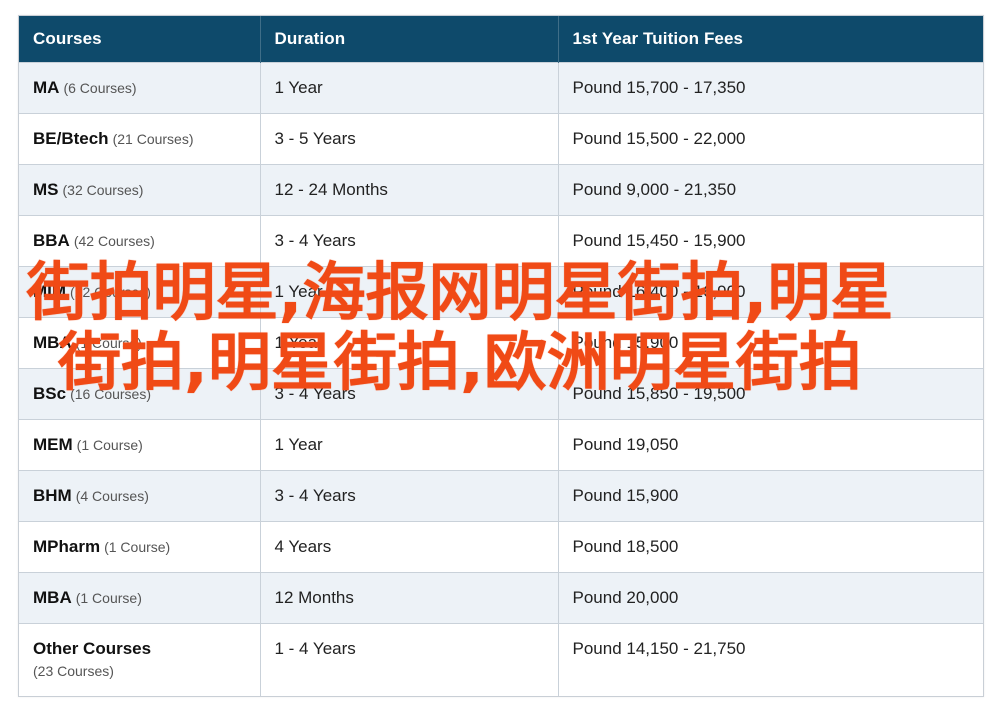 The width and height of the screenshot is (1001, 720). Describe the element at coordinates (53, 444) in the screenshot. I see `course-name: MEM` at that location.